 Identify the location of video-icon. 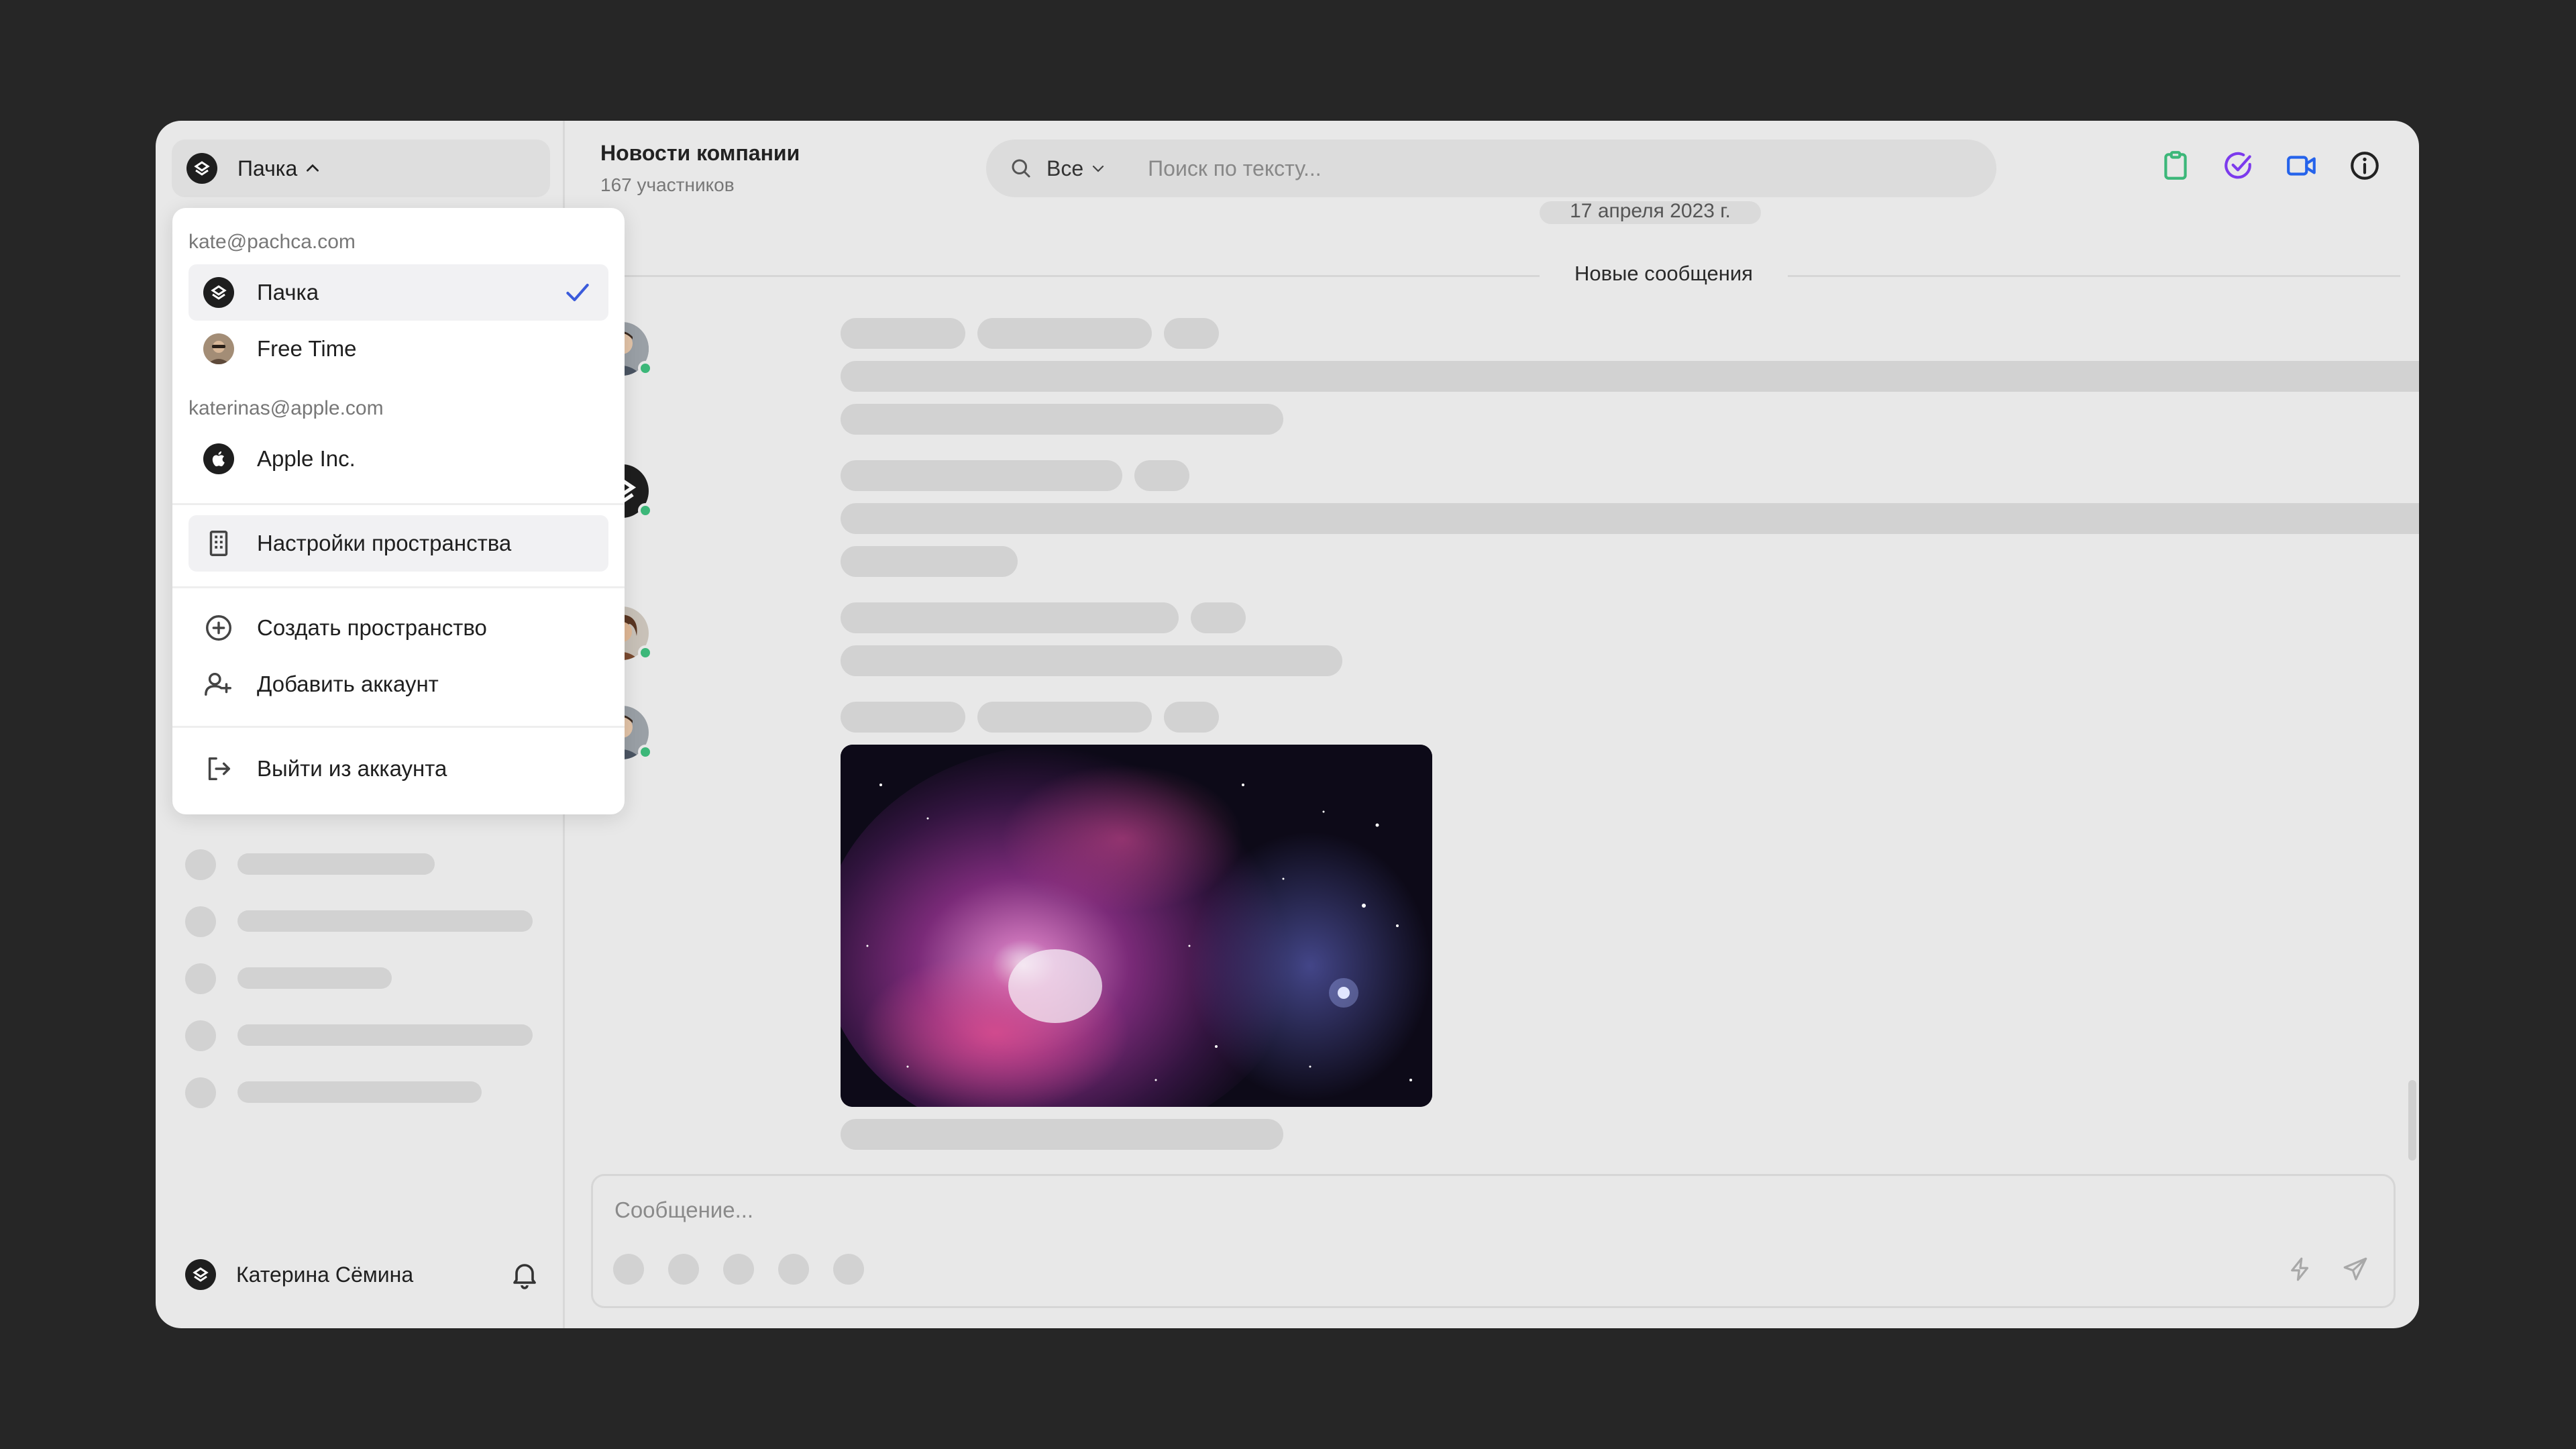
(2301, 165).